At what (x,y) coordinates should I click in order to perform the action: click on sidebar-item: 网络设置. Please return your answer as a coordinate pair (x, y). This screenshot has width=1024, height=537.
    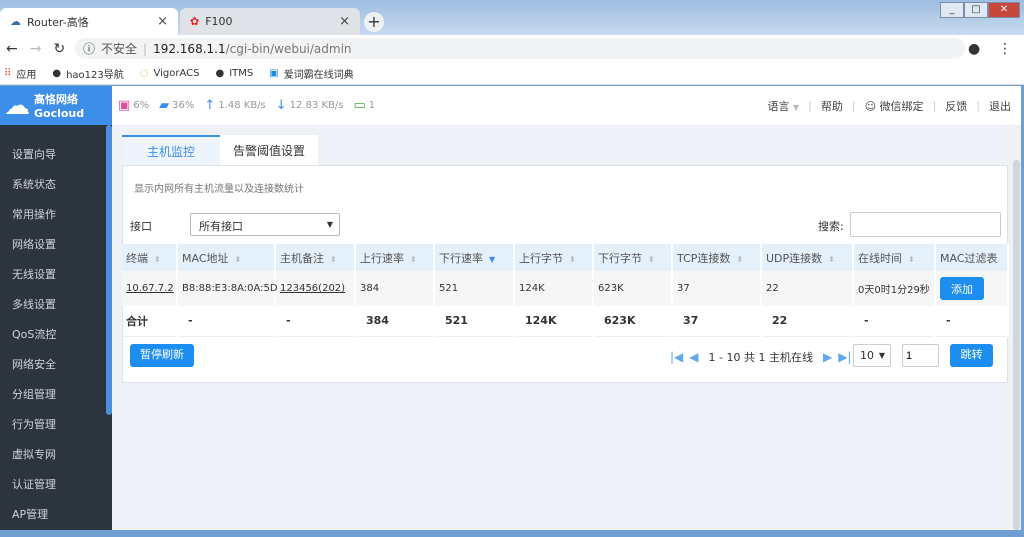
    Looking at the image, I should click on (34, 244).